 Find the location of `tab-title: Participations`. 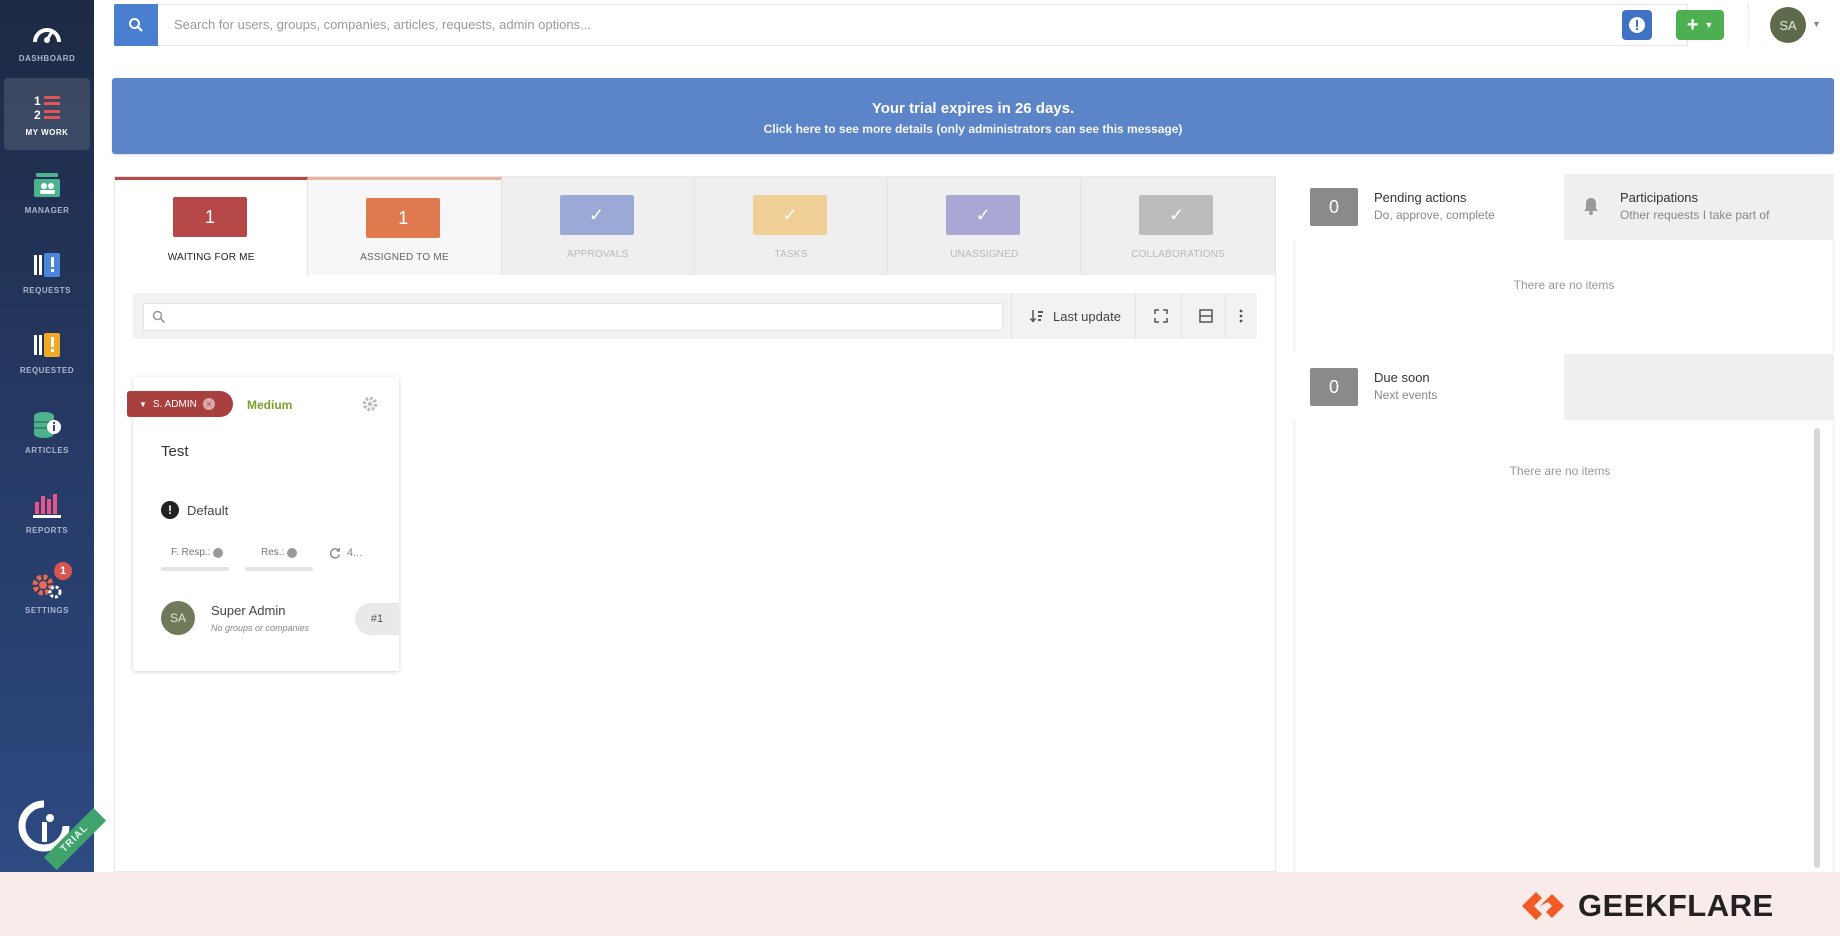

tab-title: Participations is located at coordinates (1659, 197).